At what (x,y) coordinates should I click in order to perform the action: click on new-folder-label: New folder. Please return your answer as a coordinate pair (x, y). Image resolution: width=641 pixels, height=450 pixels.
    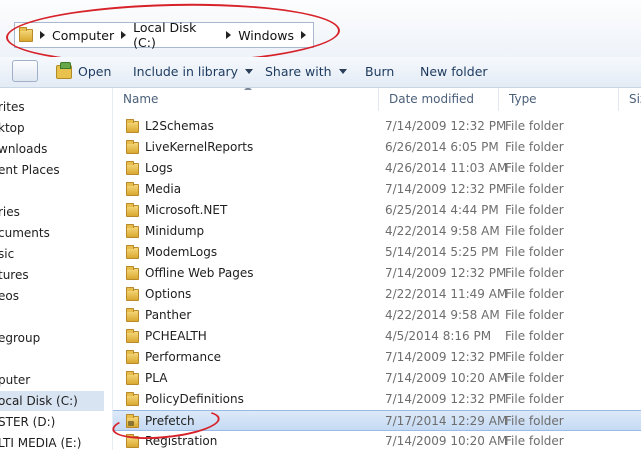
    Looking at the image, I should click on (454, 71).